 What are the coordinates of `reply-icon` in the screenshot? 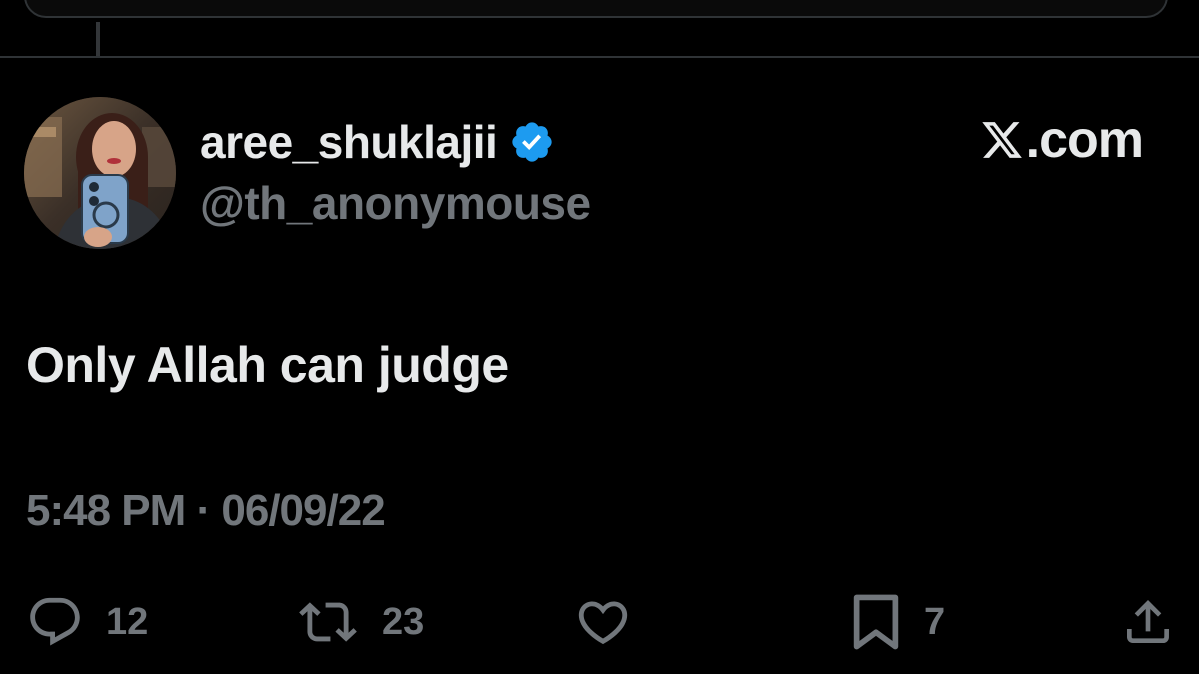 It's located at (55, 621).